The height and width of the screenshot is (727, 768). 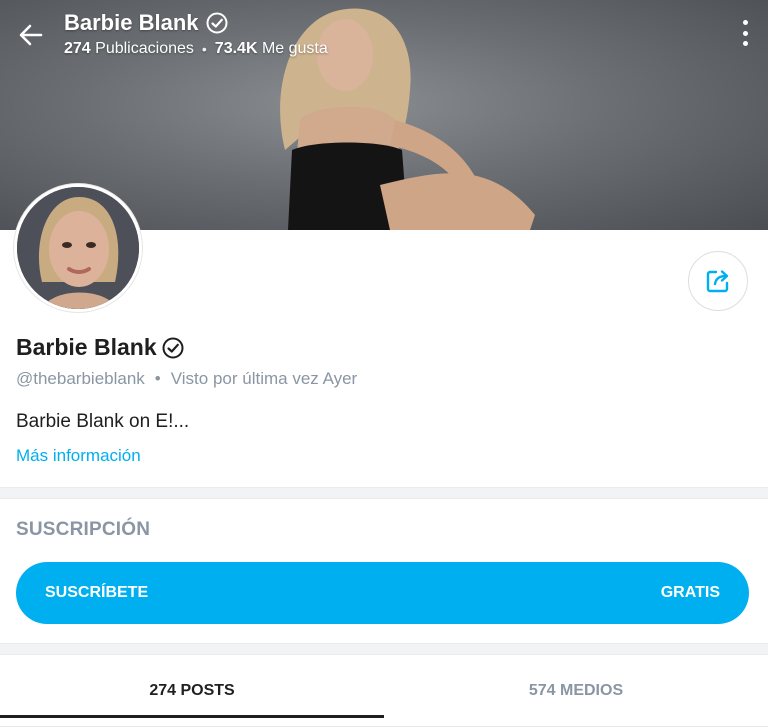 I want to click on more-info-link: Más información, so click(x=78, y=456).